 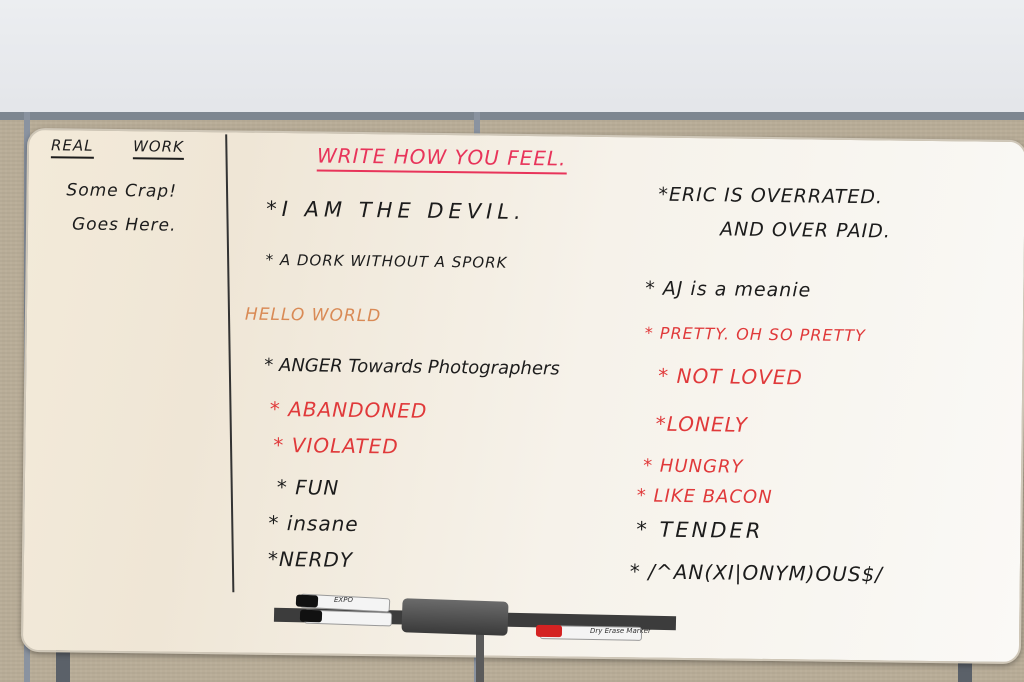 What do you see at coordinates (771, 196) in the screenshot?
I see `board-entry: *ERIC IS OVERRATED.` at bounding box center [771, 196].